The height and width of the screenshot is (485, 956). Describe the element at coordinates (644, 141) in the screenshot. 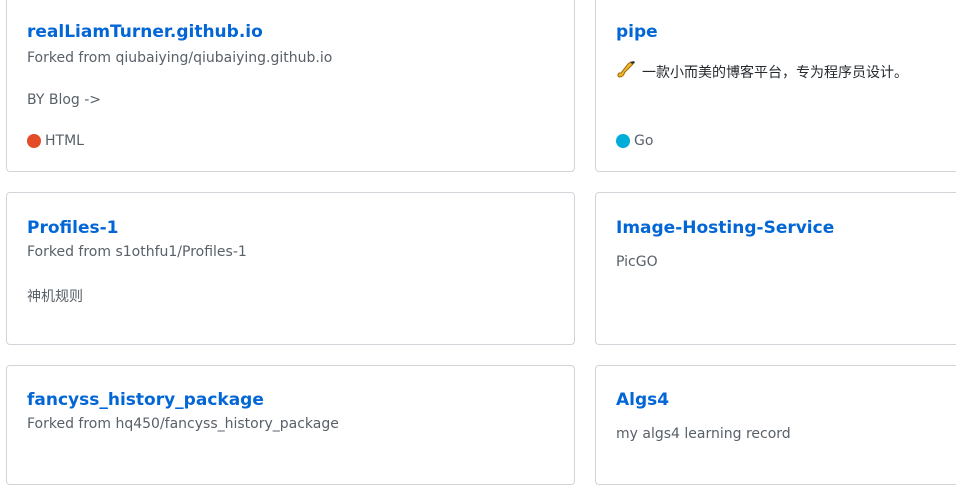

I see `language-label: Go` at that location.